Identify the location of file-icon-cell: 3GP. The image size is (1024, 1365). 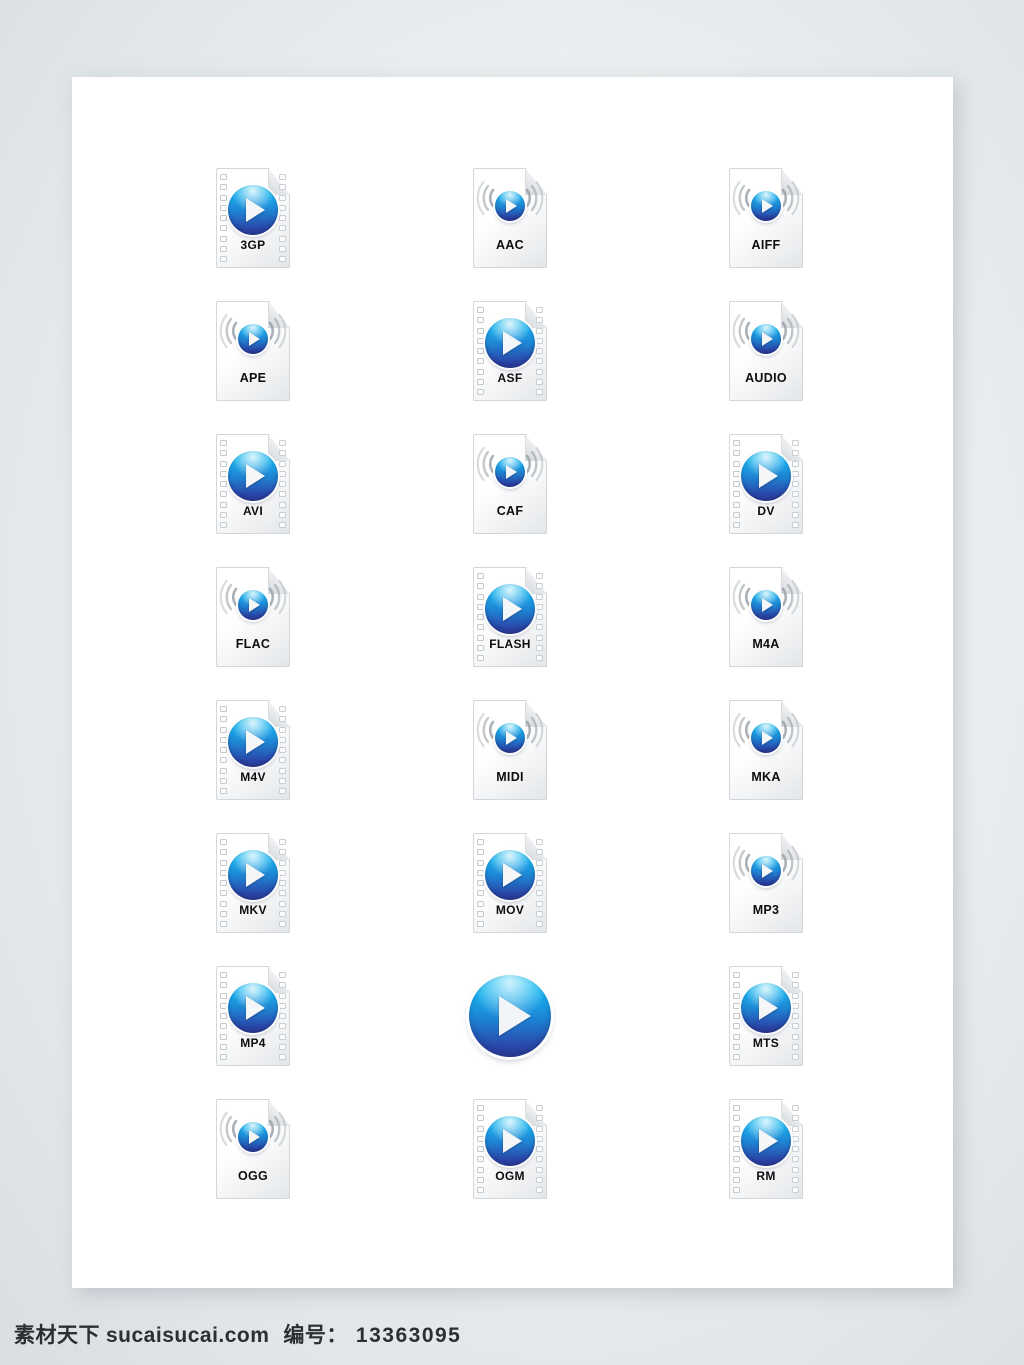
(253, 228).